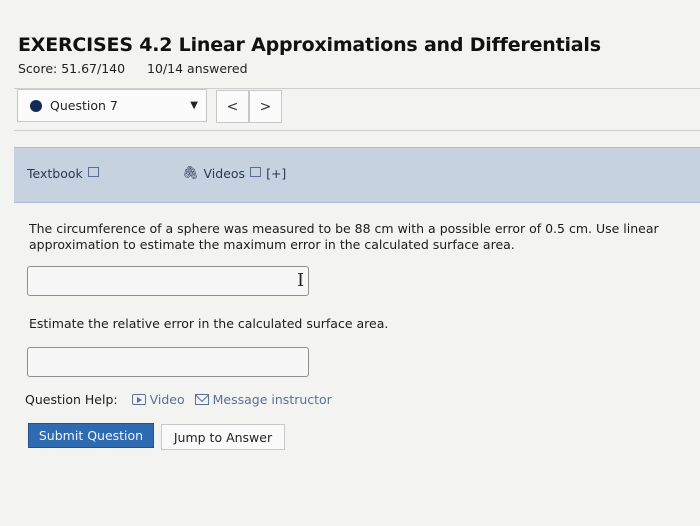 The image size is (700, 526). I want to click on submit-question-button: Submit Question, so click(91, 435).